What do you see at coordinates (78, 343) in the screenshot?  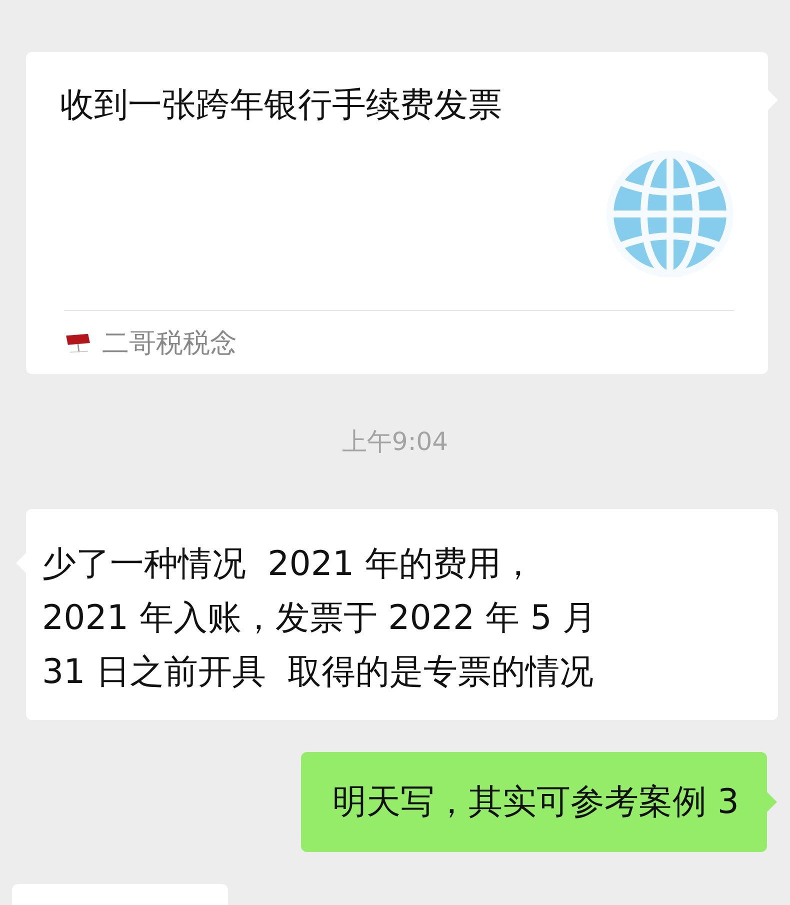 I see `sign-icon` at bounding box center [78, 343].